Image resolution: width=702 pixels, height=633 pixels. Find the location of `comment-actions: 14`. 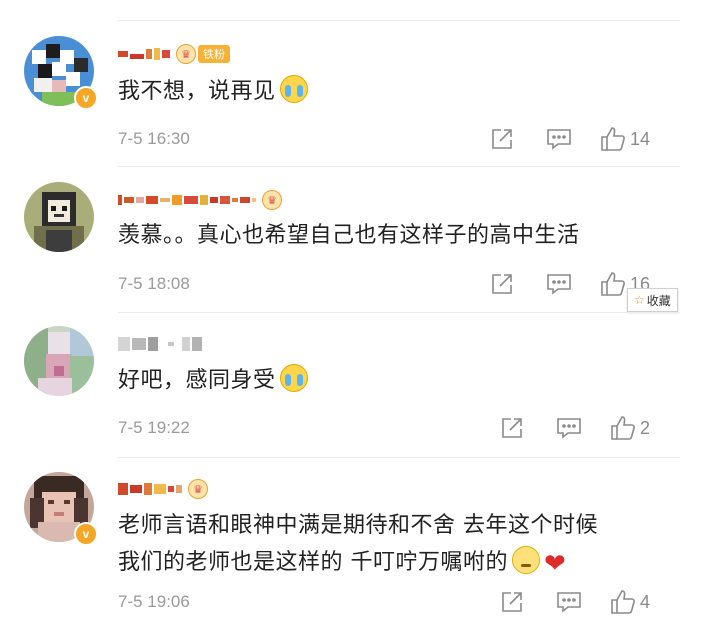

comment-actions: 14 is located at coordinates (570, 139).